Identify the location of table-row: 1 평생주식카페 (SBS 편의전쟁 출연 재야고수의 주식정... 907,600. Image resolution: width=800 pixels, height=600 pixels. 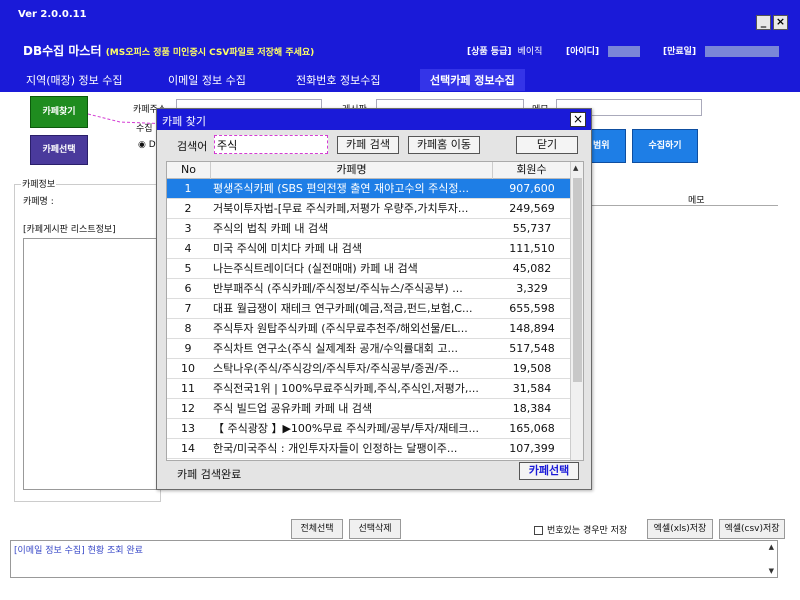
(368, 189).